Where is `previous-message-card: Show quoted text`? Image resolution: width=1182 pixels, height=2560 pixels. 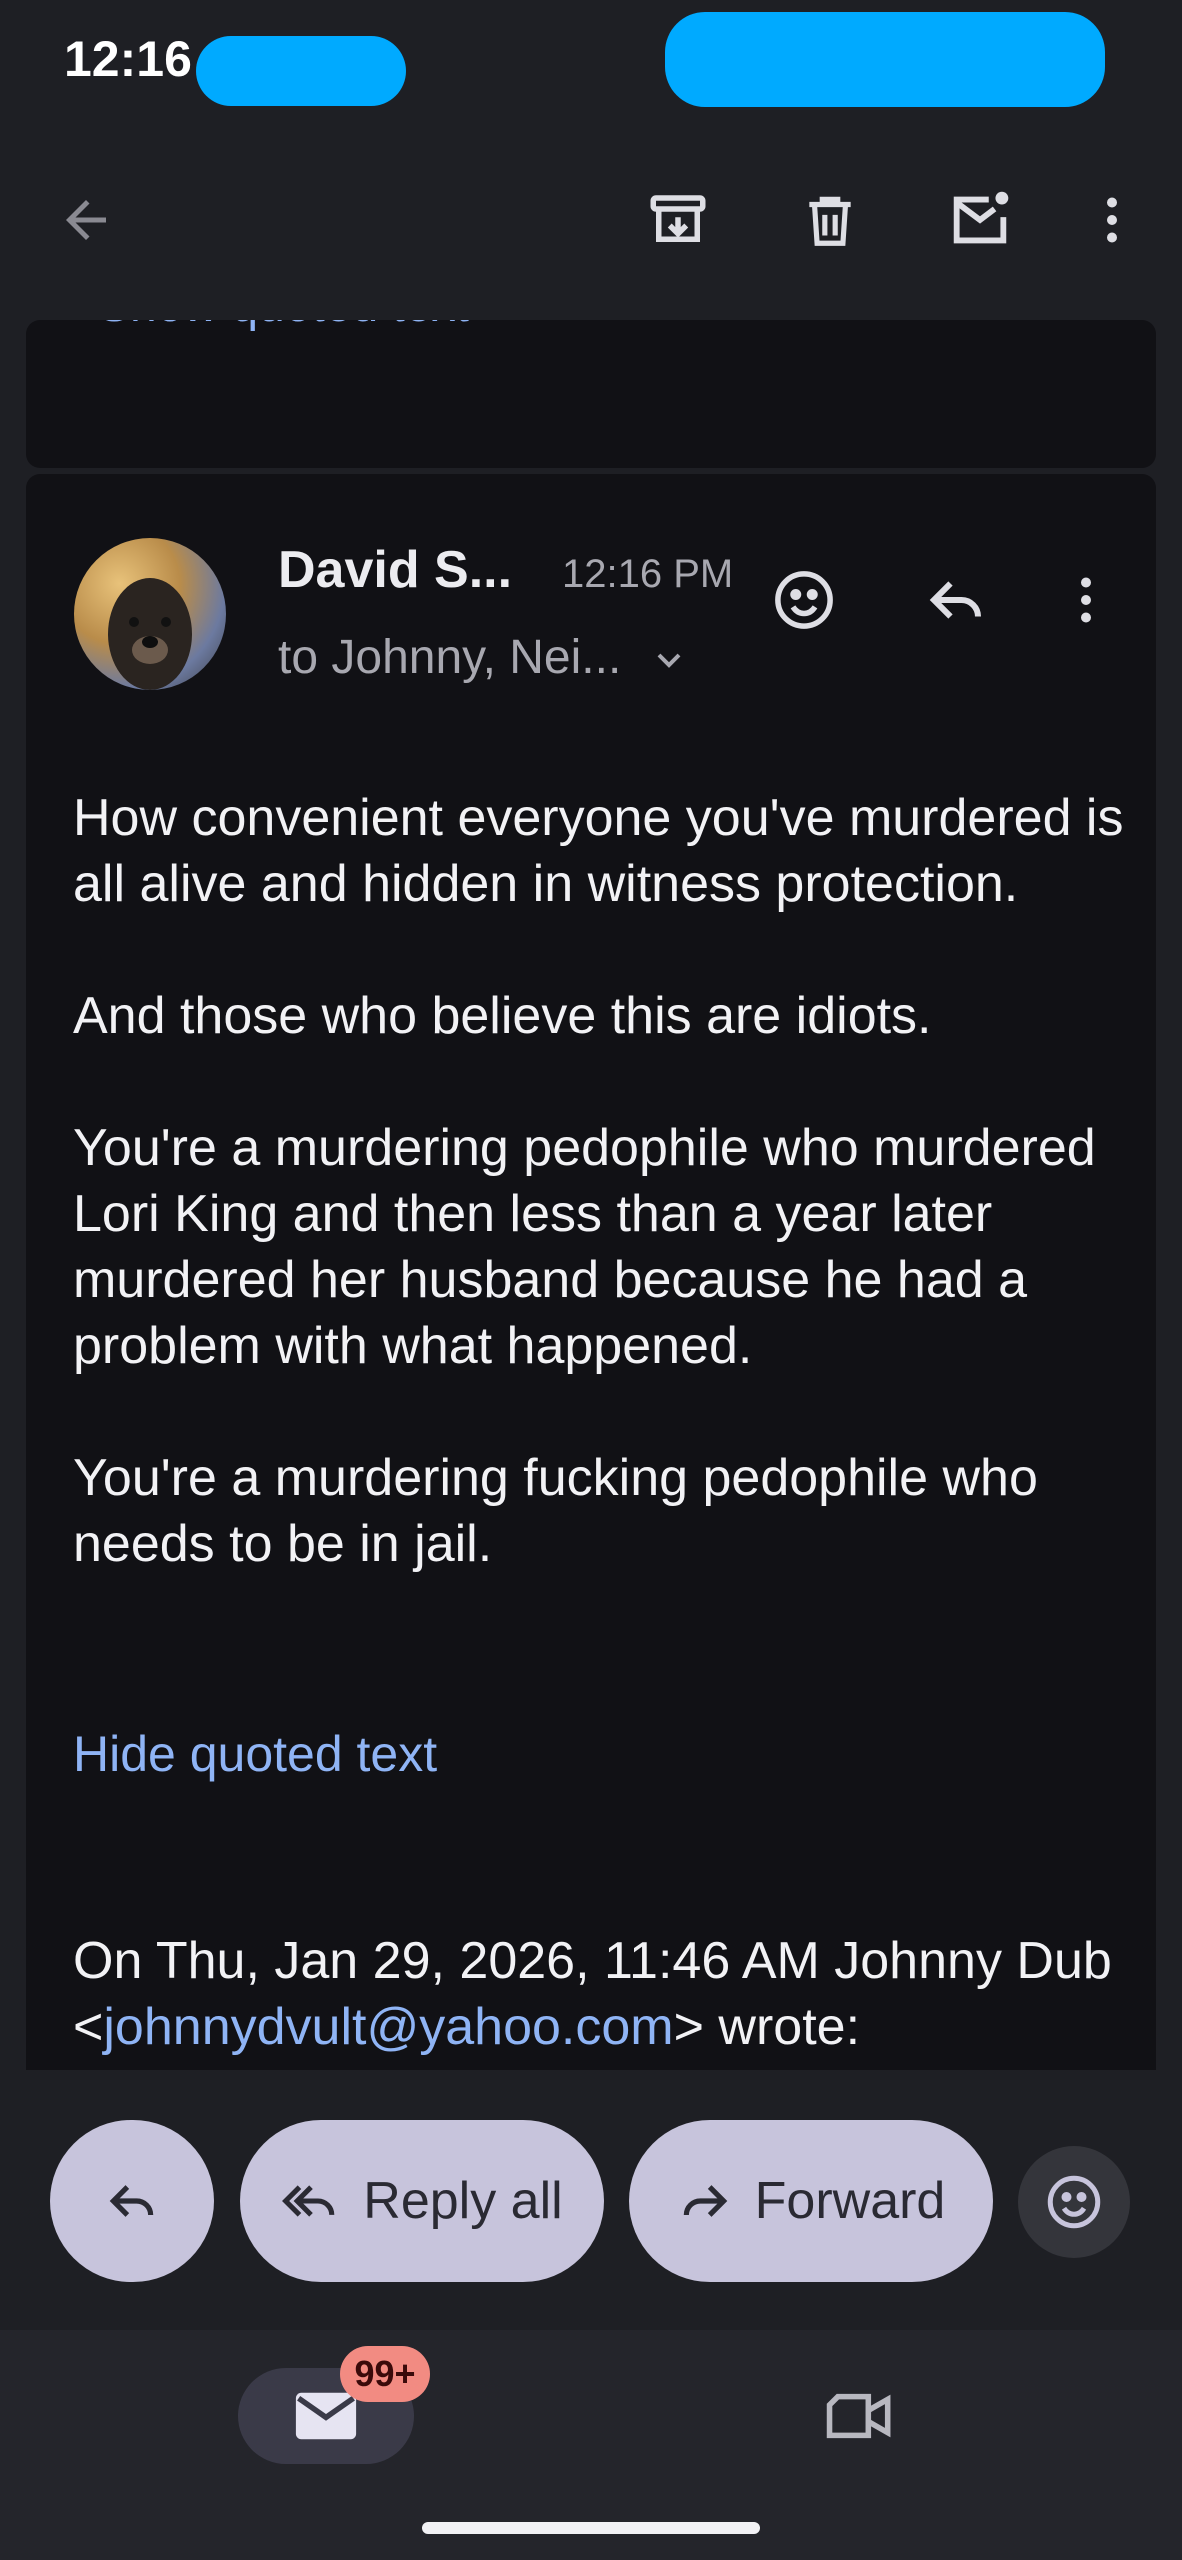 previous-message-card: Show quoted text is located at coordinates (591, 394).